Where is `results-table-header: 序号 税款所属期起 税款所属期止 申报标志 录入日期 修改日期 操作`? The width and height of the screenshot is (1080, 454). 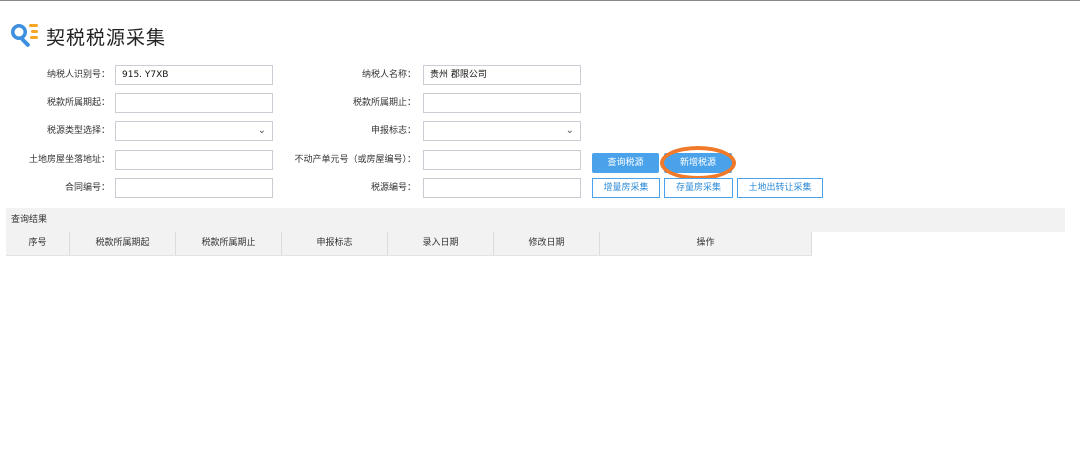 results-table-header: 序号 税款所属期起 税款所属期止 申报标志 录入日期 修改日期 操作 is located at coordinates (409, 244).